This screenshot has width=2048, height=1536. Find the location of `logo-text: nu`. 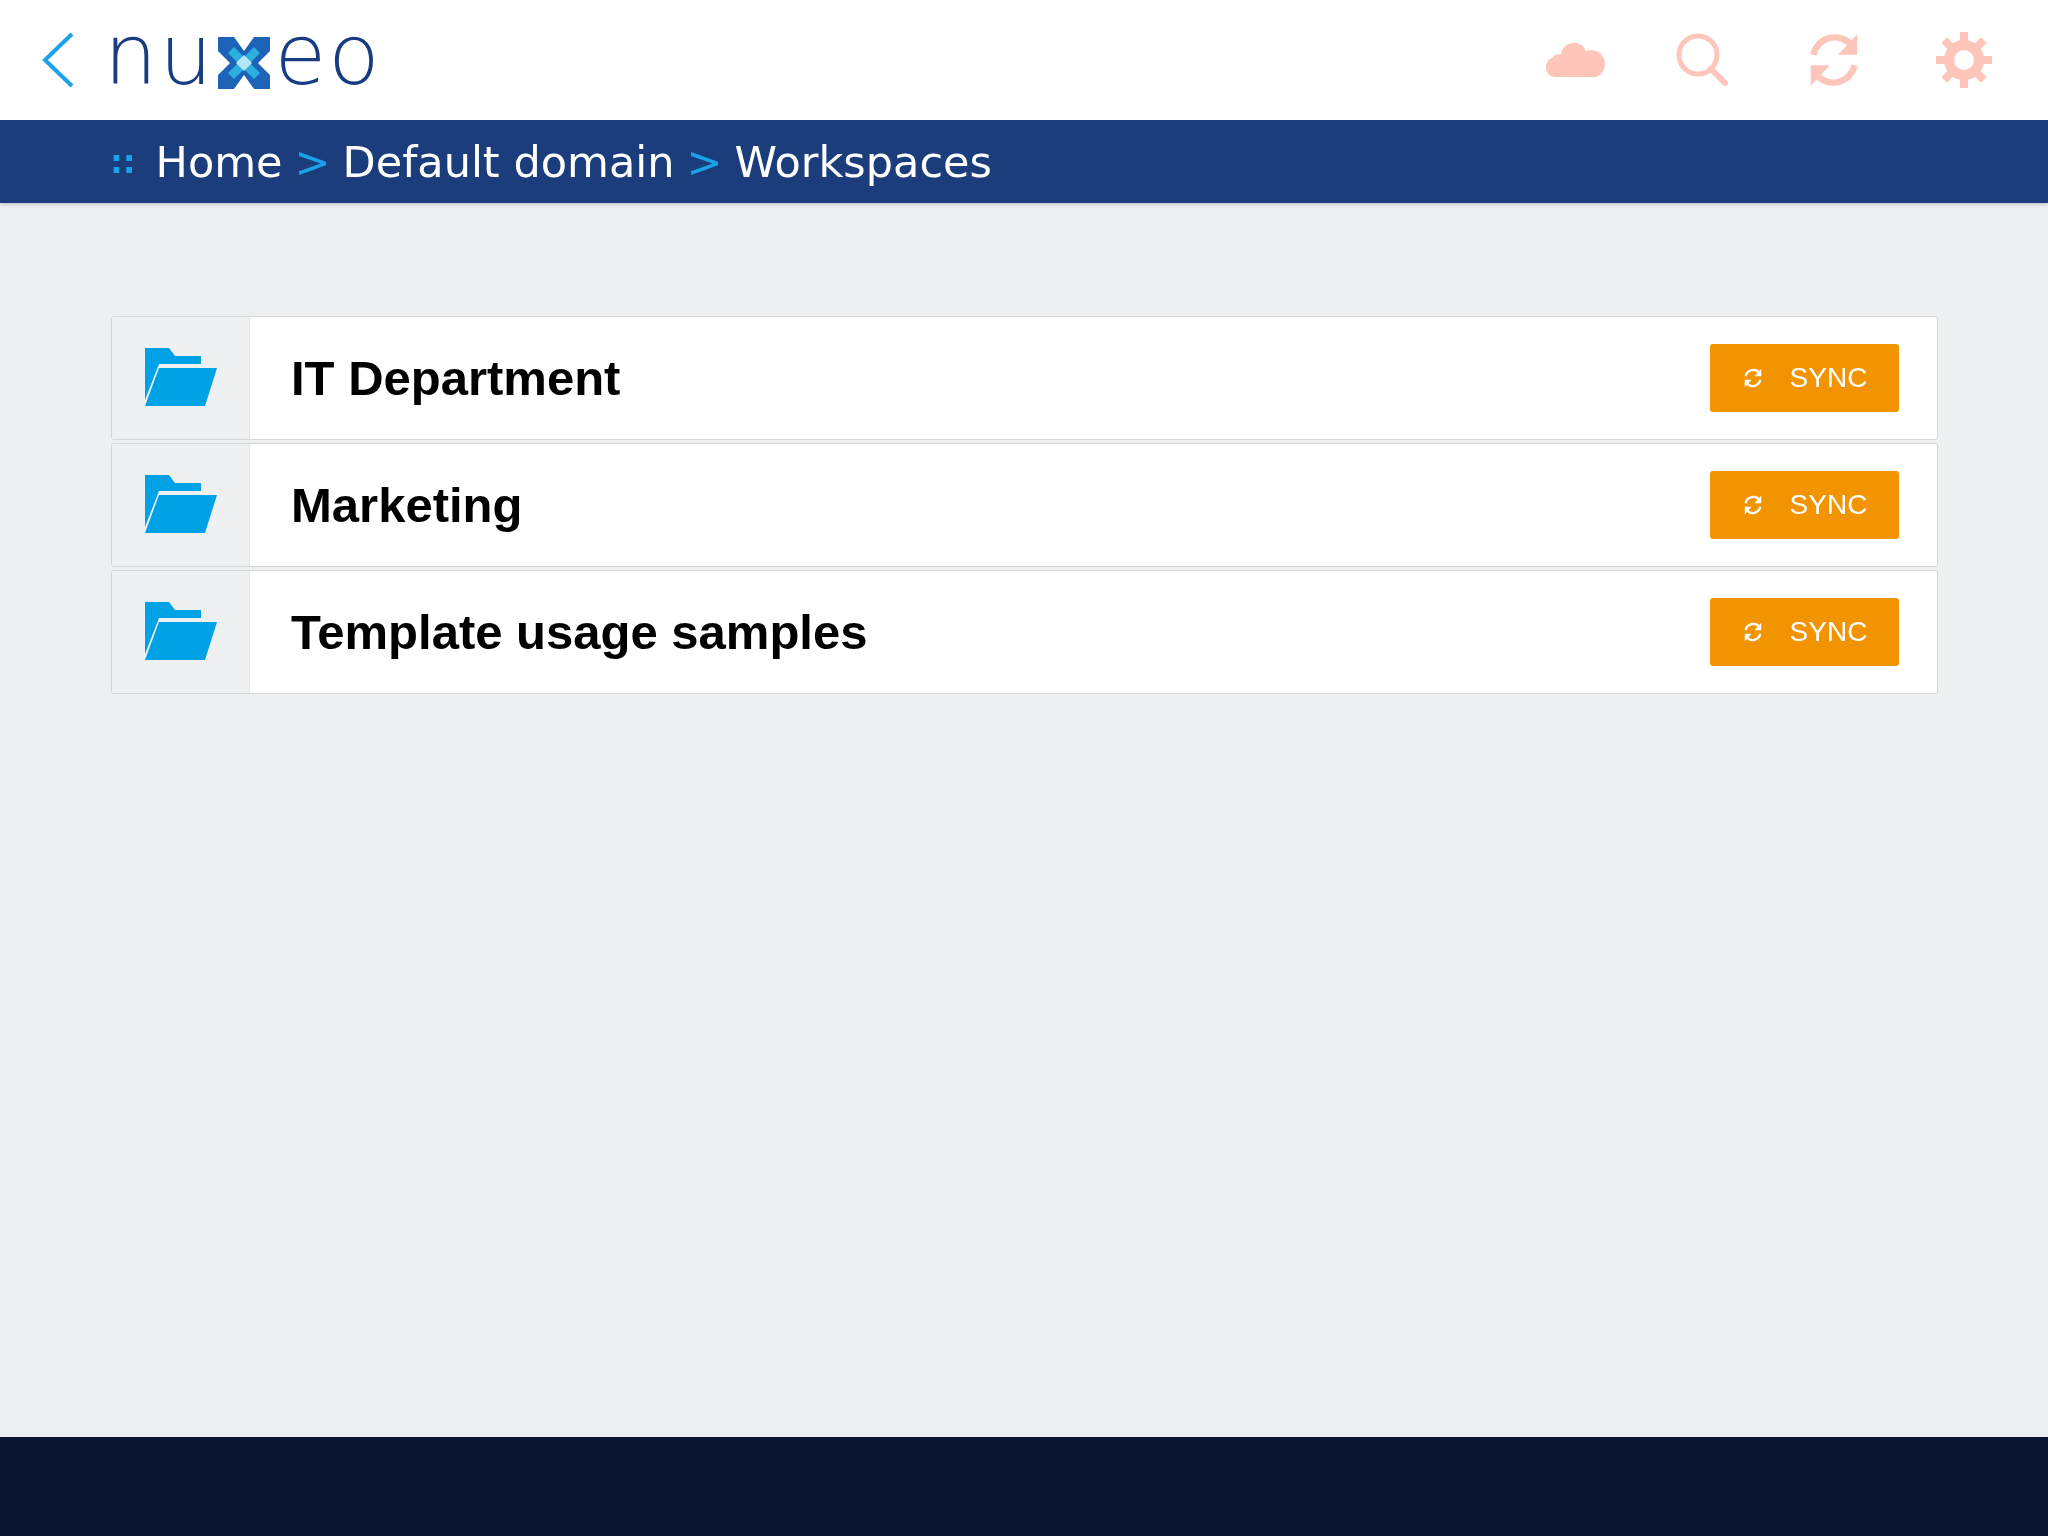

logo-text: nu is located at coordinates (159, 59).